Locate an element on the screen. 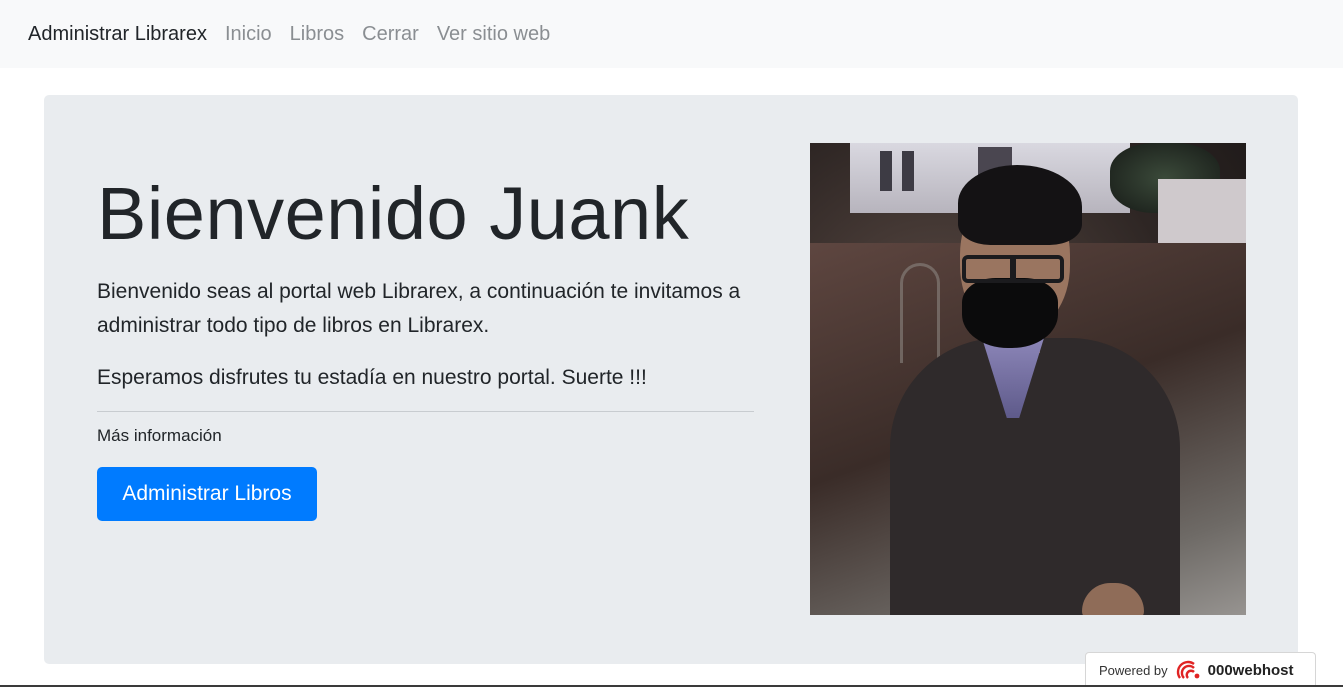 The height and width of the screenshot is (687, 1343). powered-by-badge: Powered by 000webhost is located at coordinates (1200, 669).